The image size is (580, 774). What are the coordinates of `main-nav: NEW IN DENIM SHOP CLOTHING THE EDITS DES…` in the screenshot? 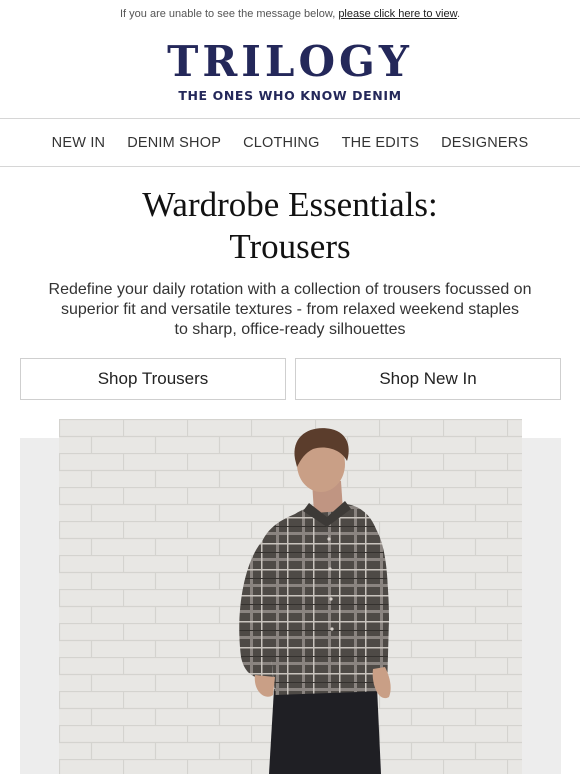 It's located at (290, 142).